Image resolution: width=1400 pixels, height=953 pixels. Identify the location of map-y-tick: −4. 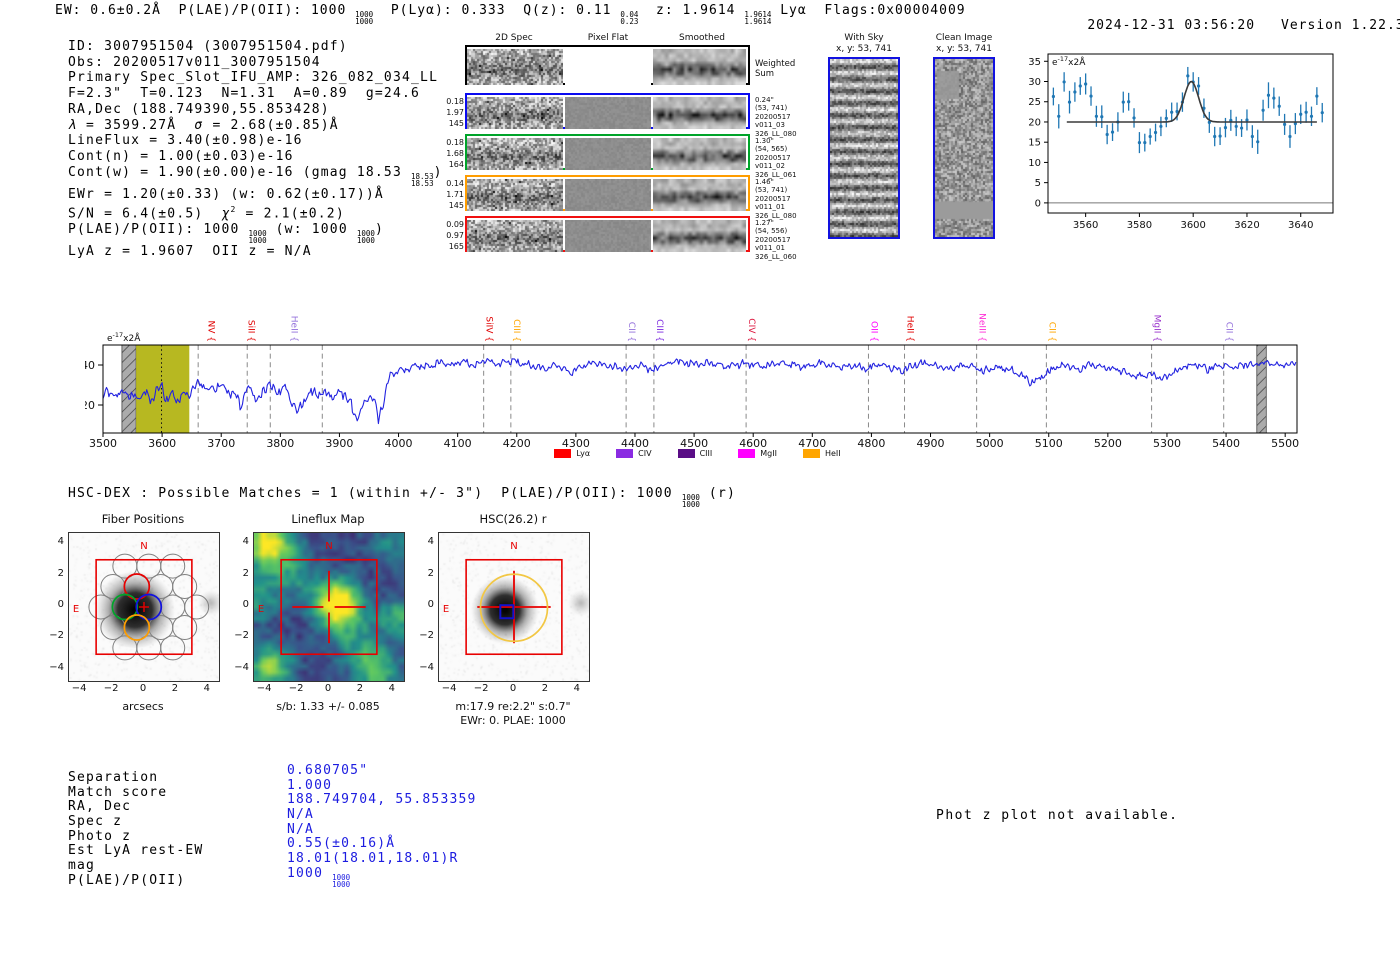
(56, 667).